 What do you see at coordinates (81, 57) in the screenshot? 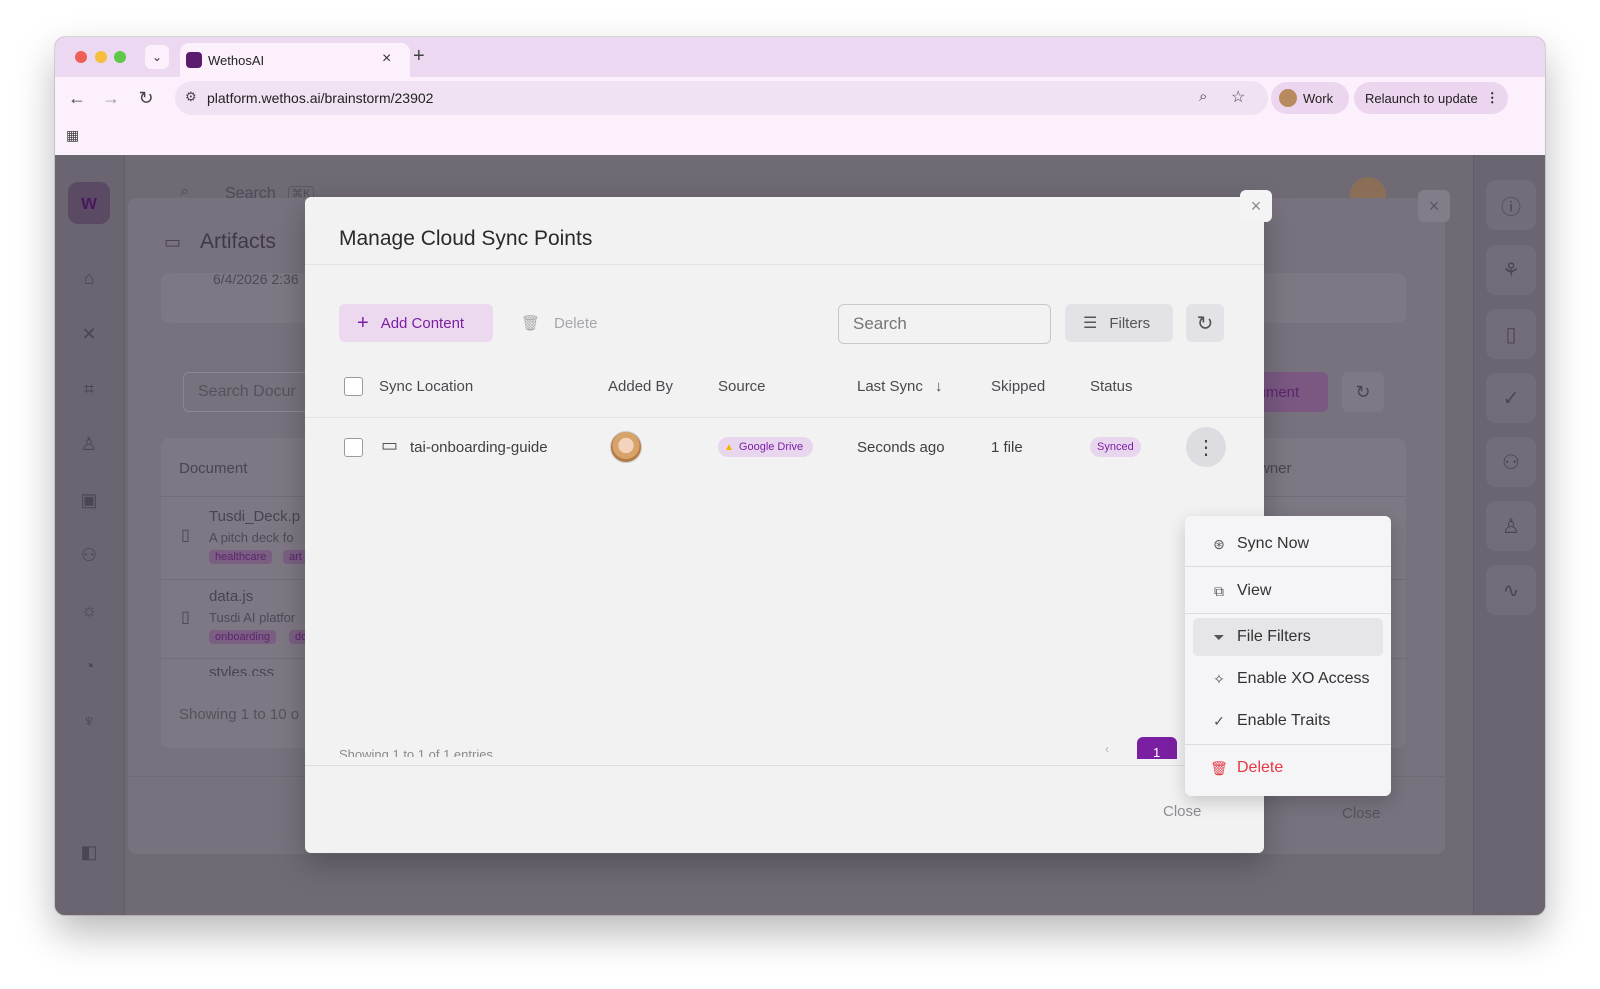
I see `close-window-dot` at bounding box center [81, 57].